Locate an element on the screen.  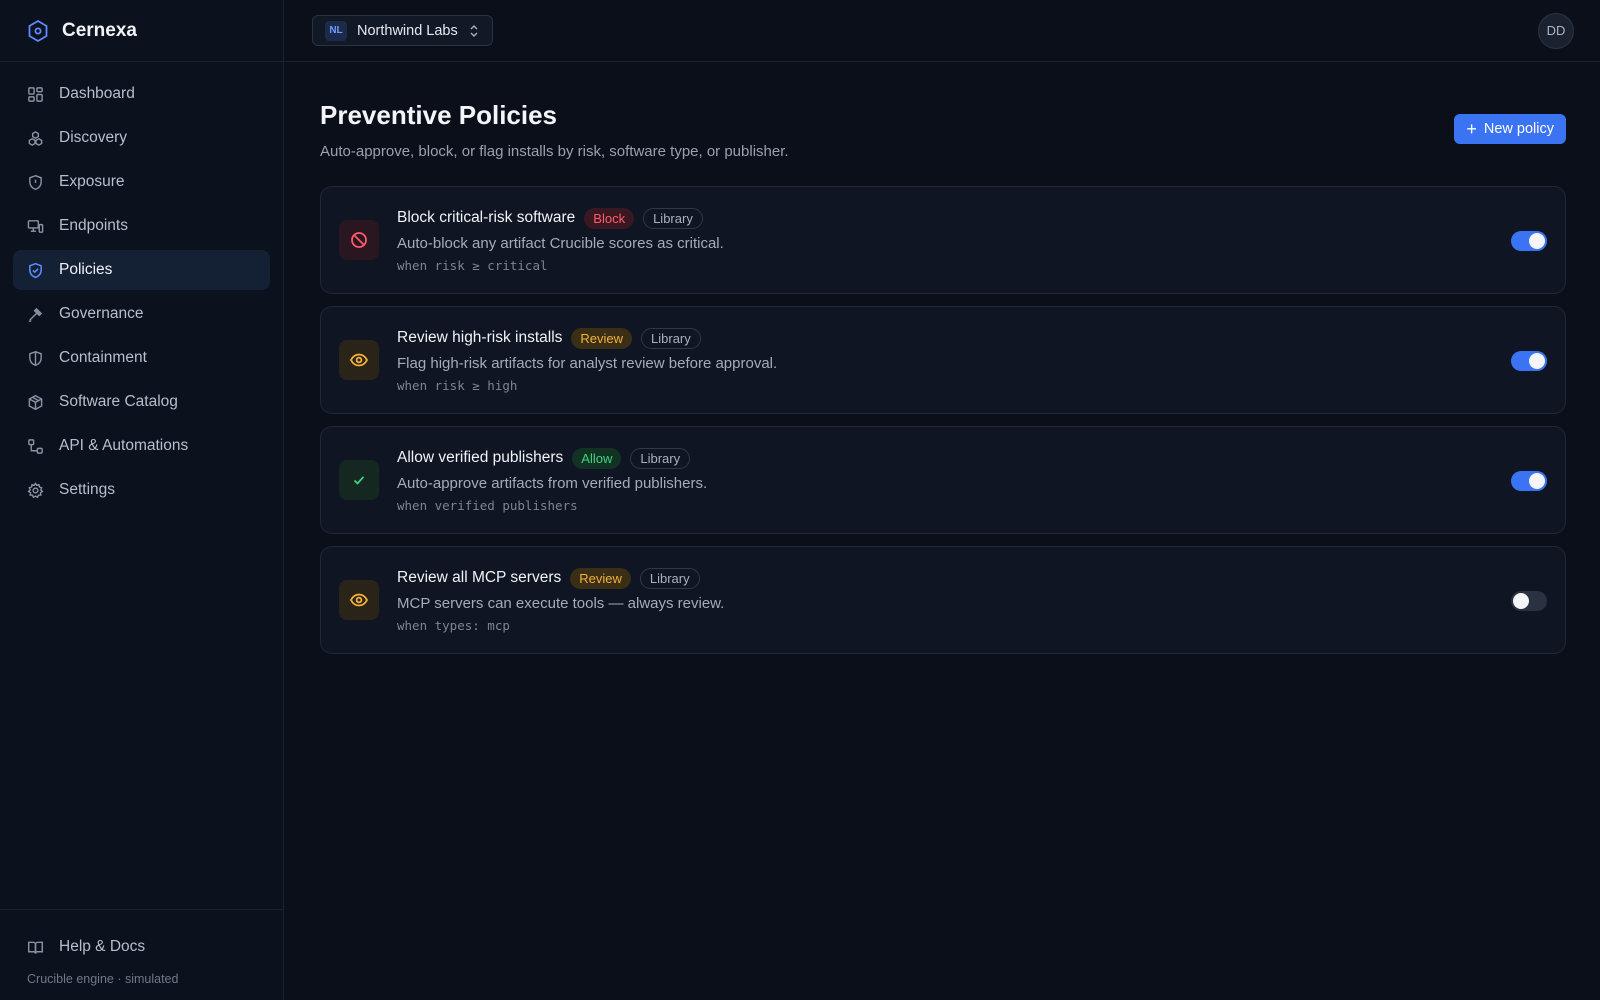
org-badge: NL is located at coordinates (336, 30).